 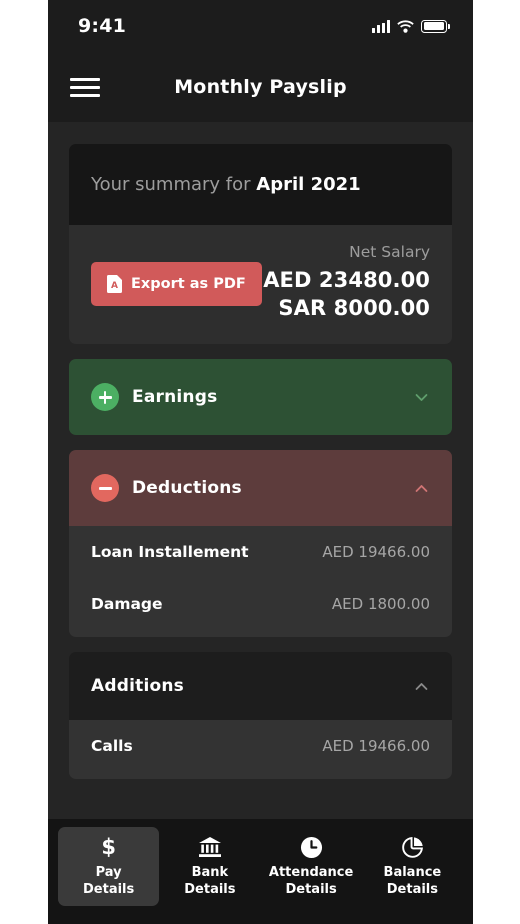 I want to click on bank-icon, so click(x=209, y=847).